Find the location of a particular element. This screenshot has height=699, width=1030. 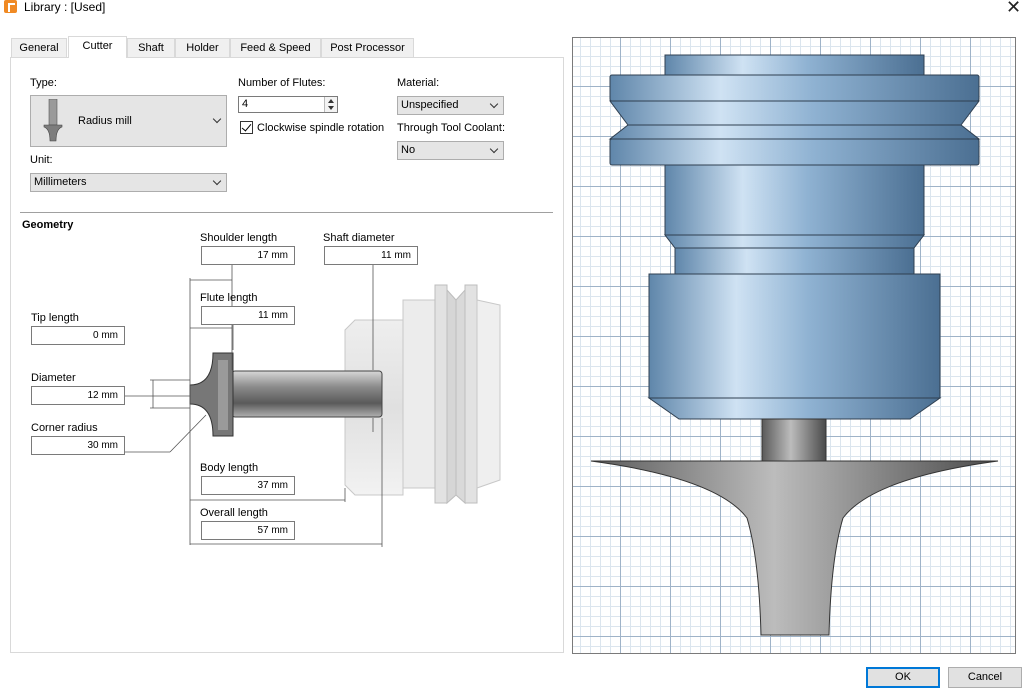

close-icon: ✕ is located at coordinates (1013, 9).